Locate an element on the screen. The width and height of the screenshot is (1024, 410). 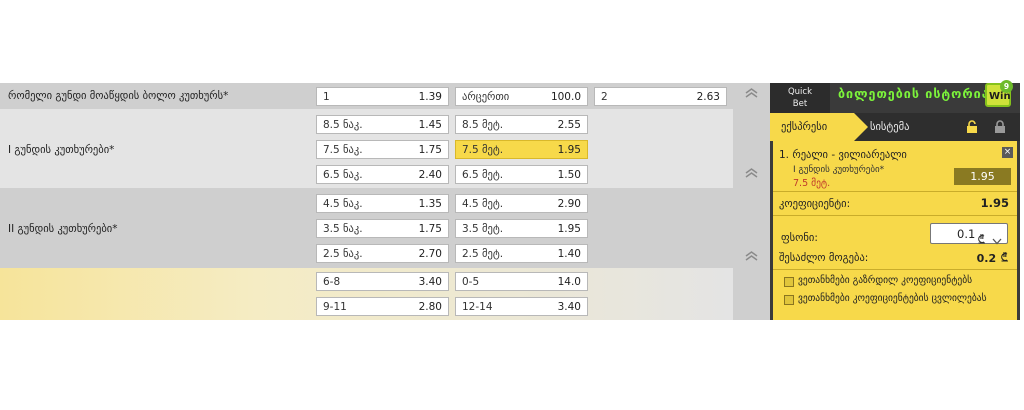
quick-bet-button: Quick Bet is located at coordinates (800, 98).